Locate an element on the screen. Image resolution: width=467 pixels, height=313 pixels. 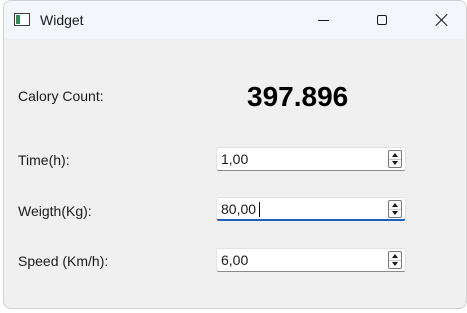
speed-spin-buttons is located at coordinates (395, 260).